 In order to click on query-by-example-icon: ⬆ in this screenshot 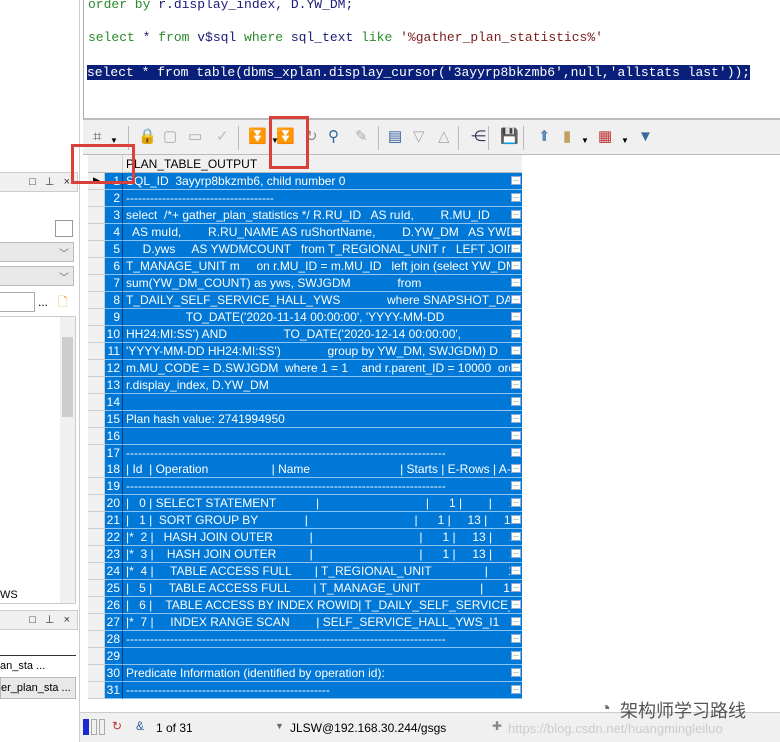, I will do `click(544, 137)`.